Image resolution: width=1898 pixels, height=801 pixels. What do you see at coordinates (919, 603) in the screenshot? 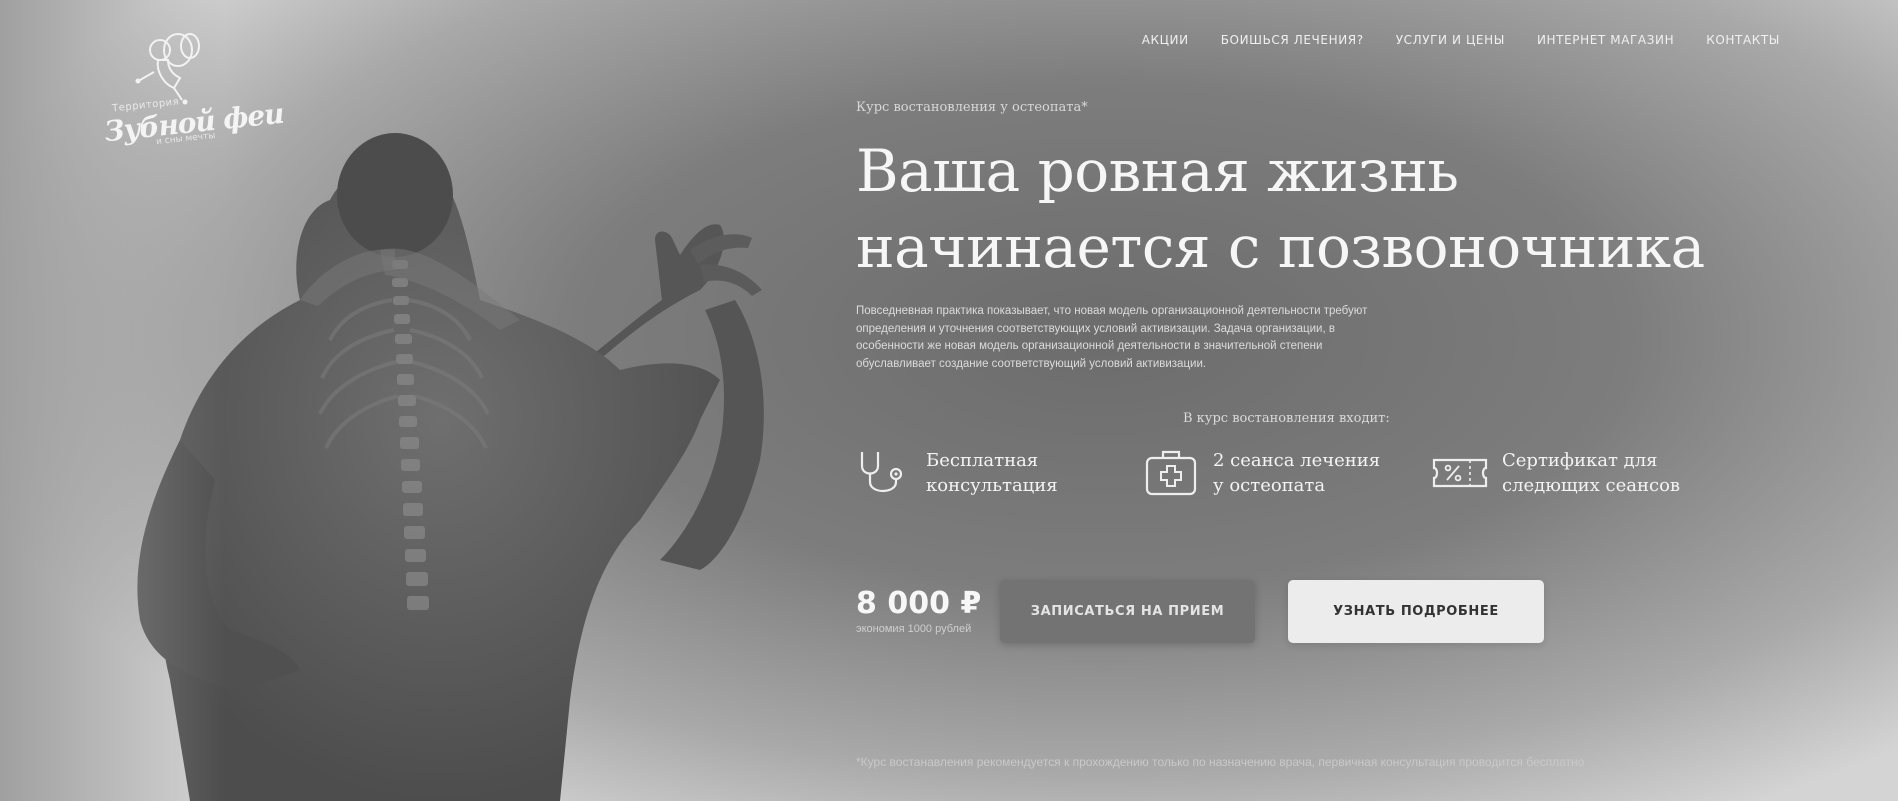
I see `price-value: 8 000 ₽` at bounding box center [919, 603].